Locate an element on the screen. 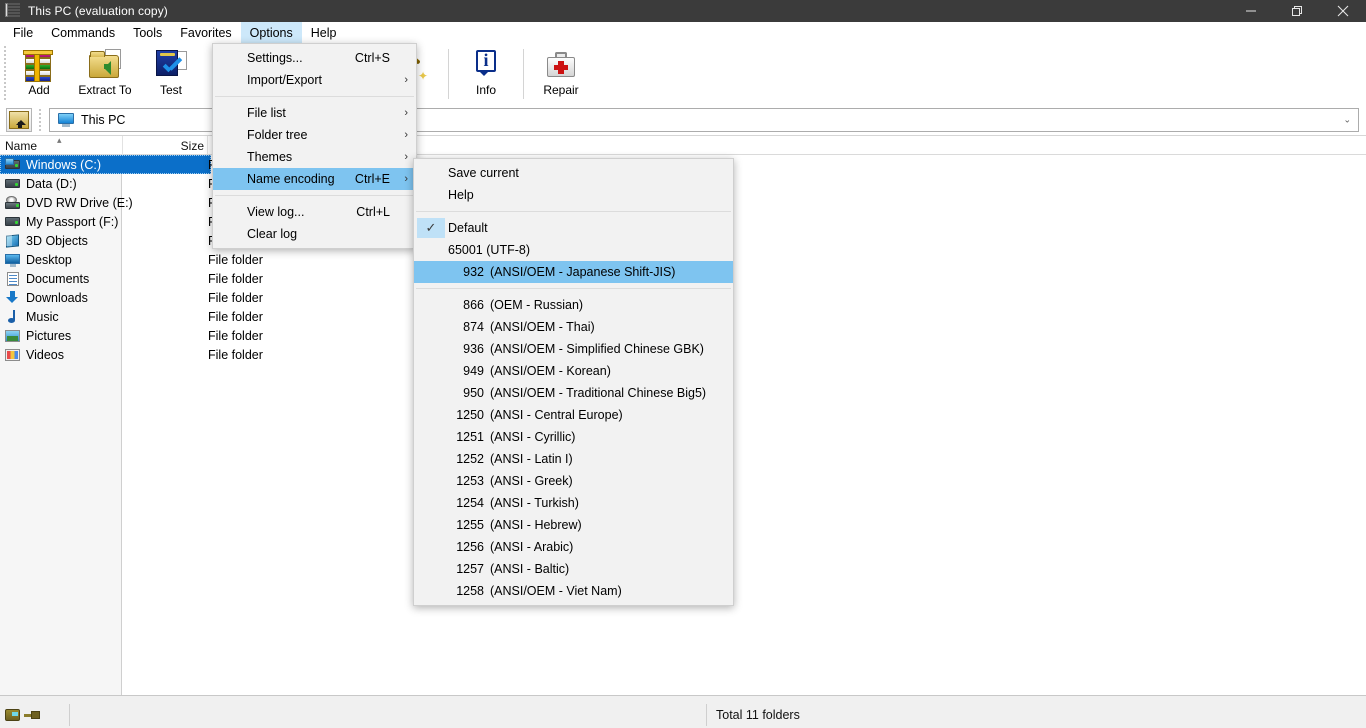  encoding-item-1252: 1252 (ANSI - Latin I) is located at coordinates (573, 459).